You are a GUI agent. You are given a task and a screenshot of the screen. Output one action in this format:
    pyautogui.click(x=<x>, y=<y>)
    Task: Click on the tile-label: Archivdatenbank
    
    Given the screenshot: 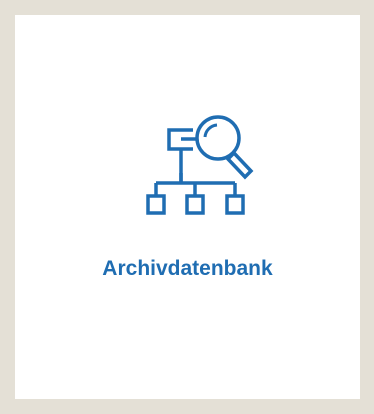 What is the action you would take?
    pyautogui.click(x=187, y=268)
    